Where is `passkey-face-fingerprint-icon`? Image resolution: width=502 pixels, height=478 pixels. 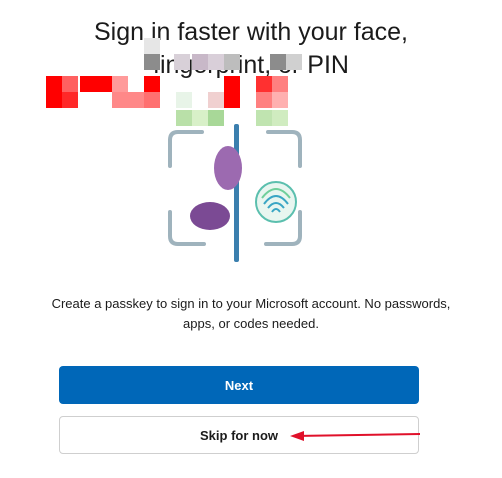
passkey-face-fingerprint-icon is located at coordinates (235, 193).